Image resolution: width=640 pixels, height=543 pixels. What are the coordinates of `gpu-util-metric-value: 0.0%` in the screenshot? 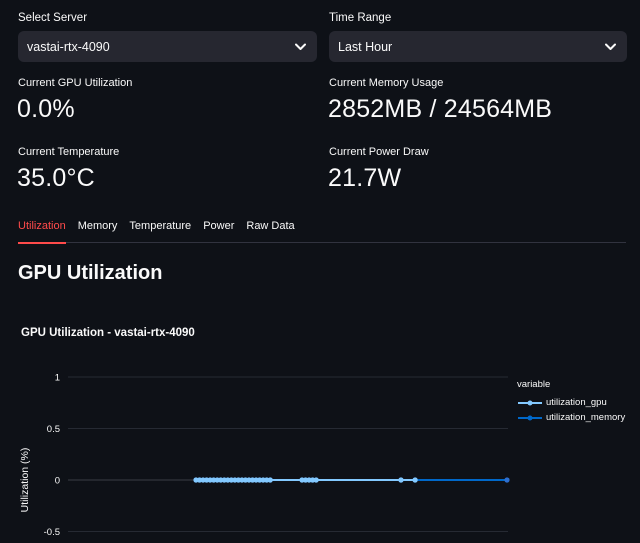 It's located at (46, 109).